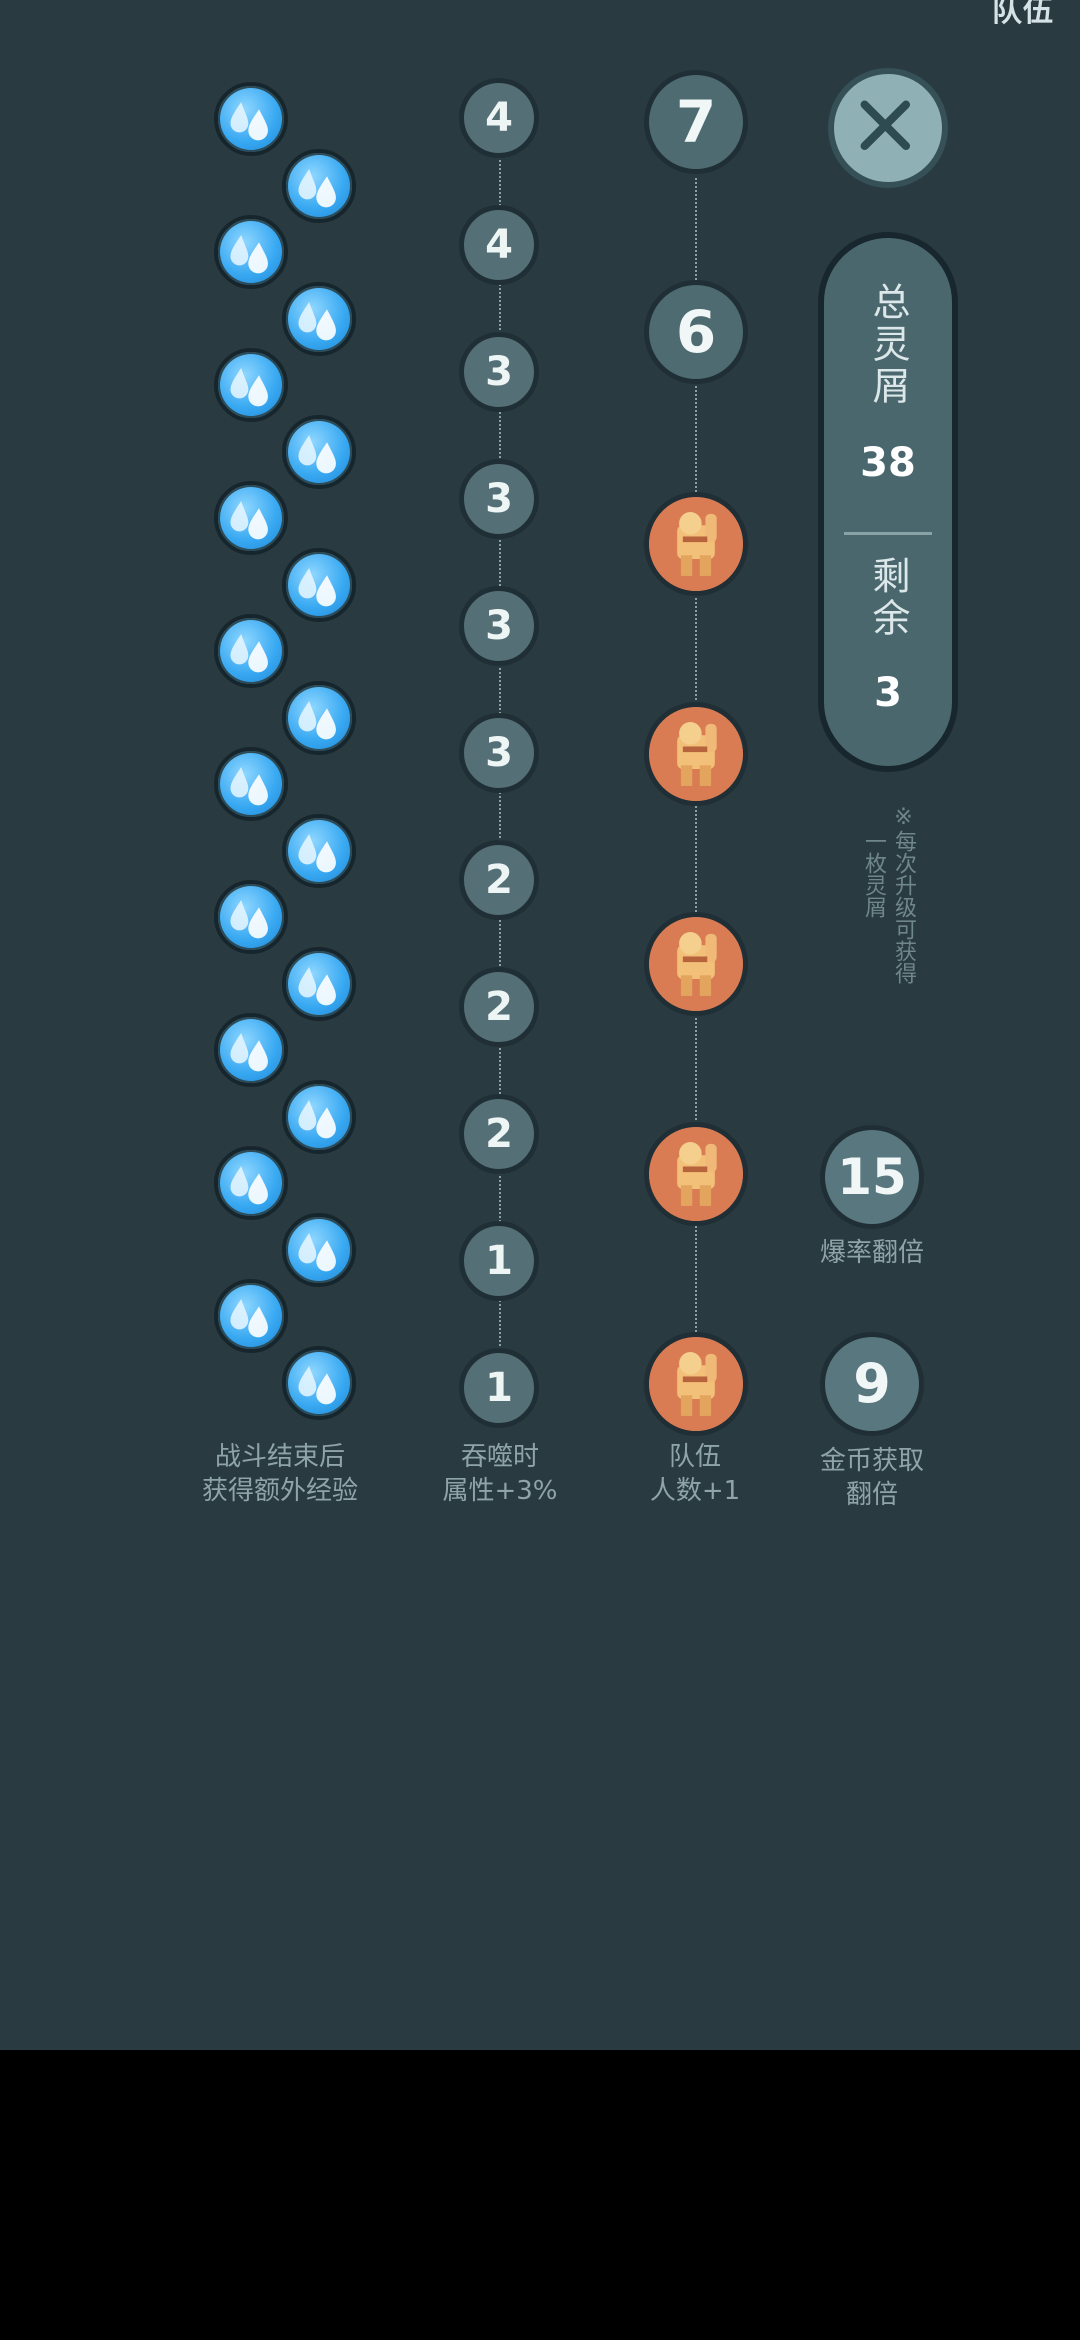 The image size is (1080, 2340). Describe the element at coordinates (540, 2195) in the screenshot. I see `system-bottom-area` at that location.